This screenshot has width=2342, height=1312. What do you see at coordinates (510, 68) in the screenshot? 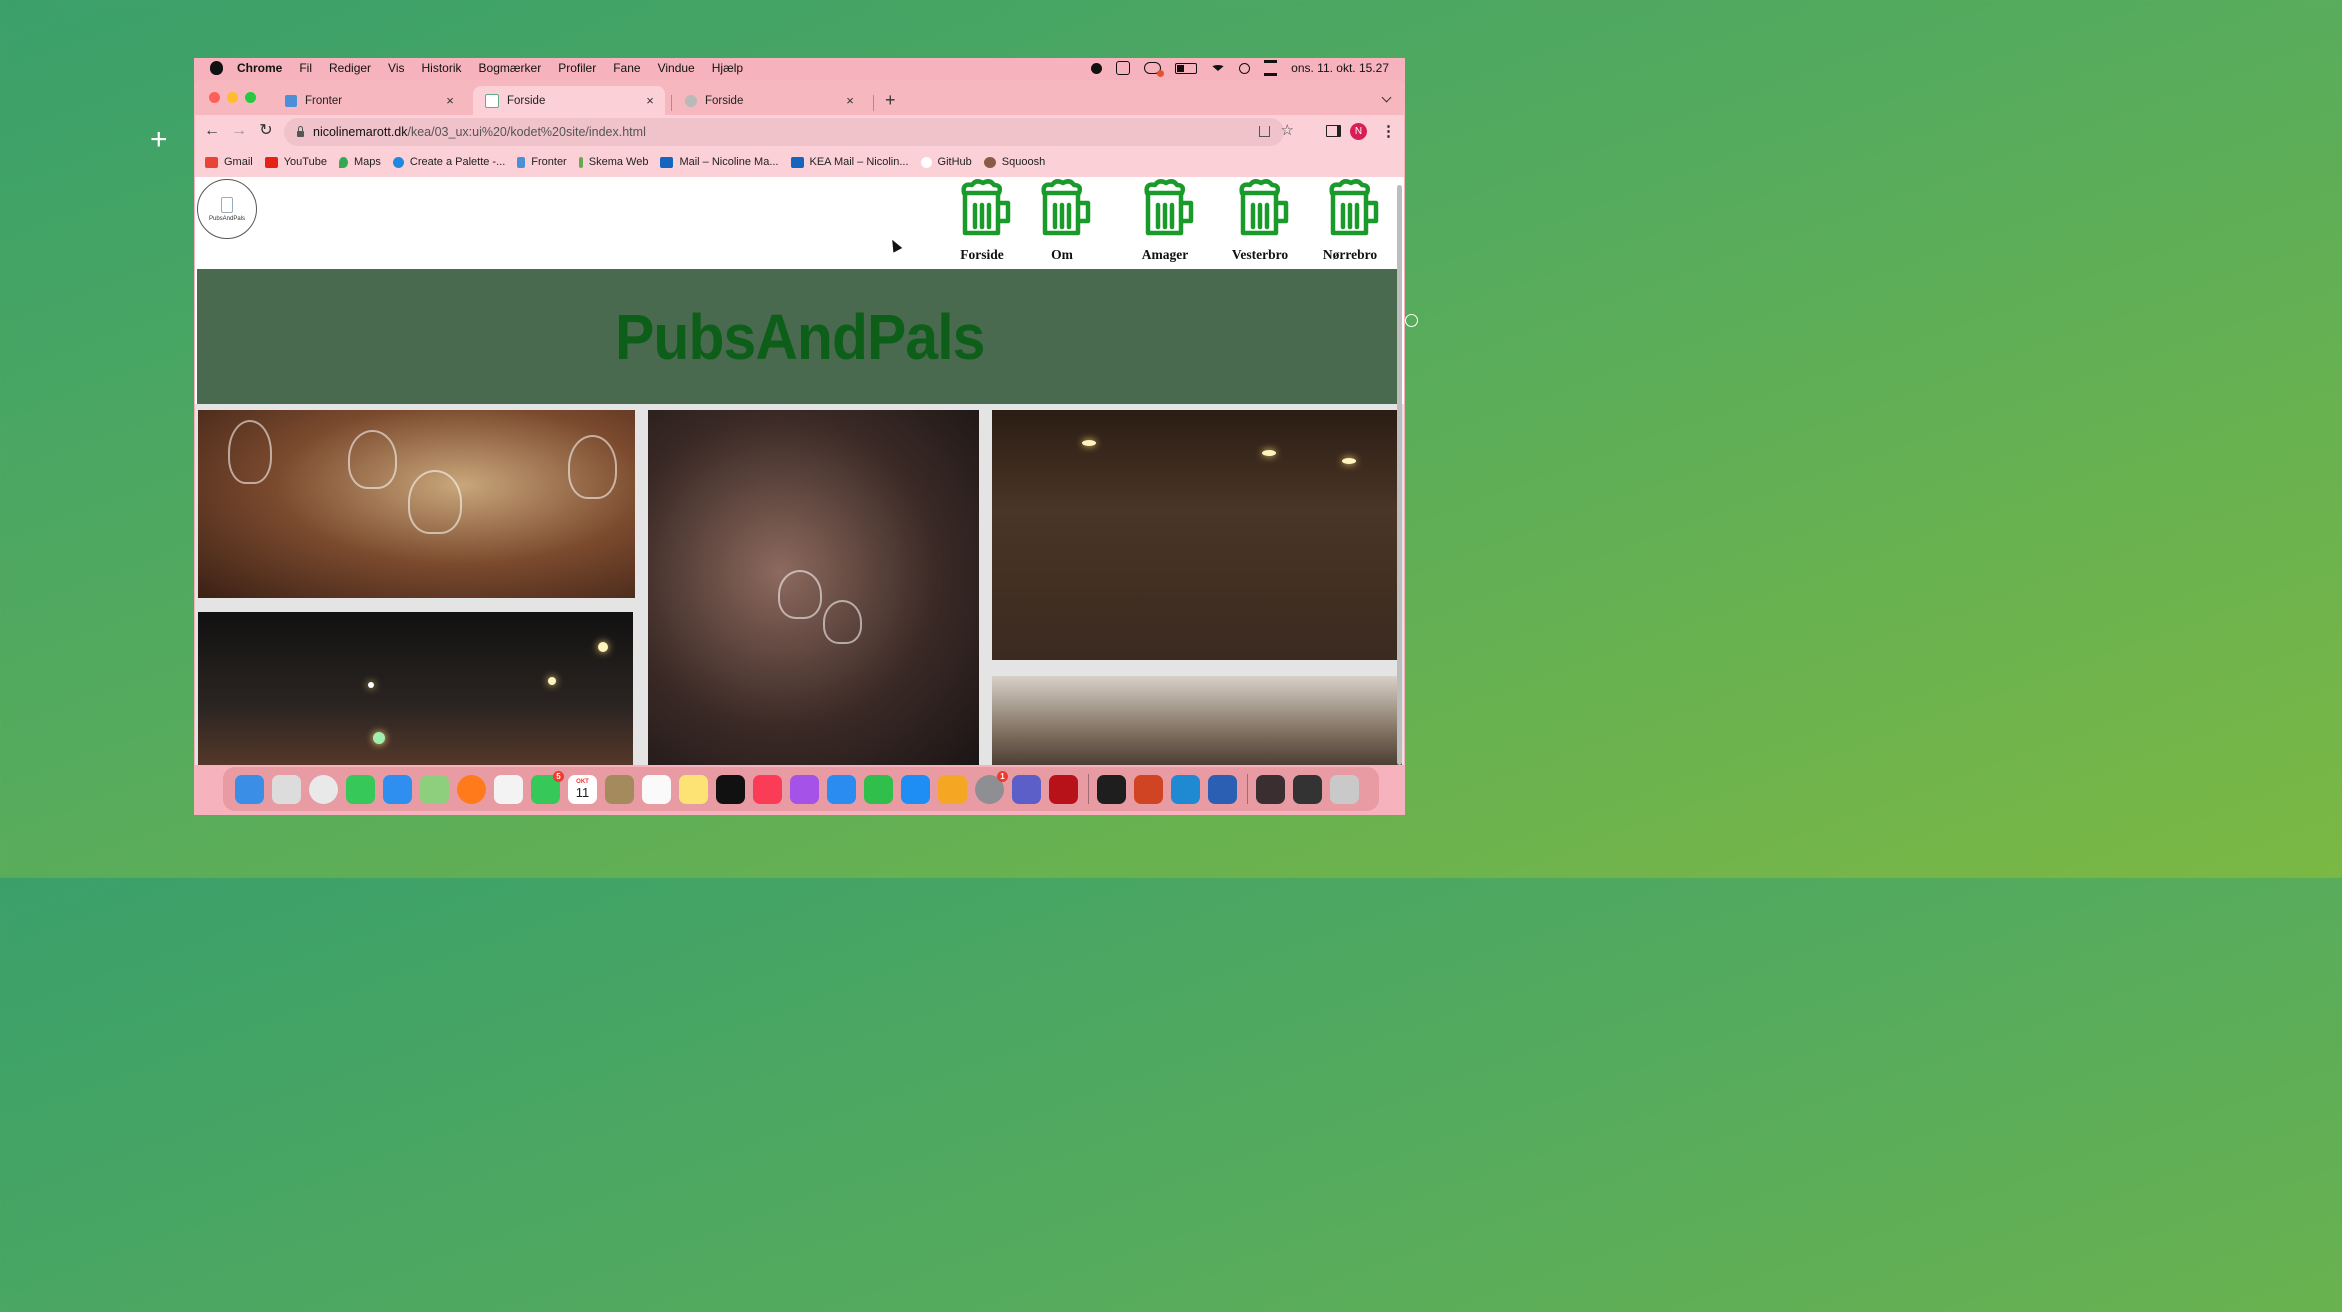
I see `menu-bogmaerker: Bogmærker` at bounding box center [510, 68].